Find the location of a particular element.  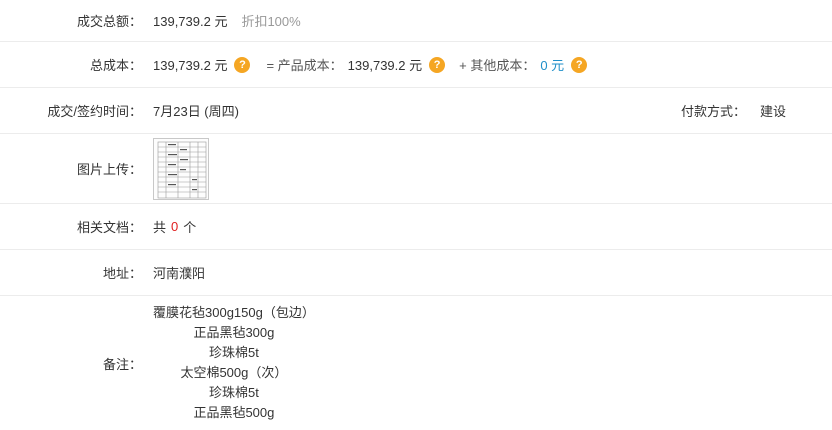

payment-method-label: 付款方式： is located at coordinates (714, 111).